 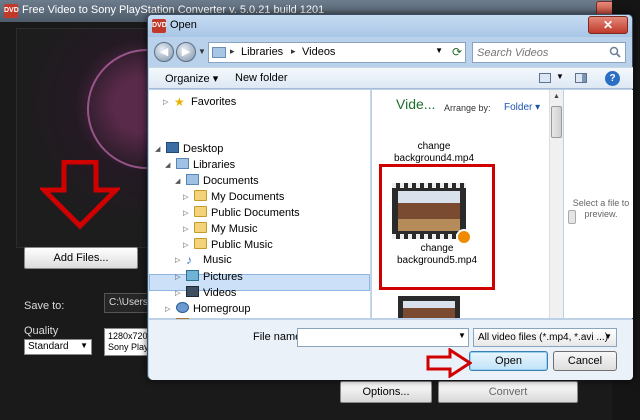 What do you see at coordinates (390, 26) in the screenshot?
I see `dialog-titlebar: DVD Open` at bounding box center [390, 26].